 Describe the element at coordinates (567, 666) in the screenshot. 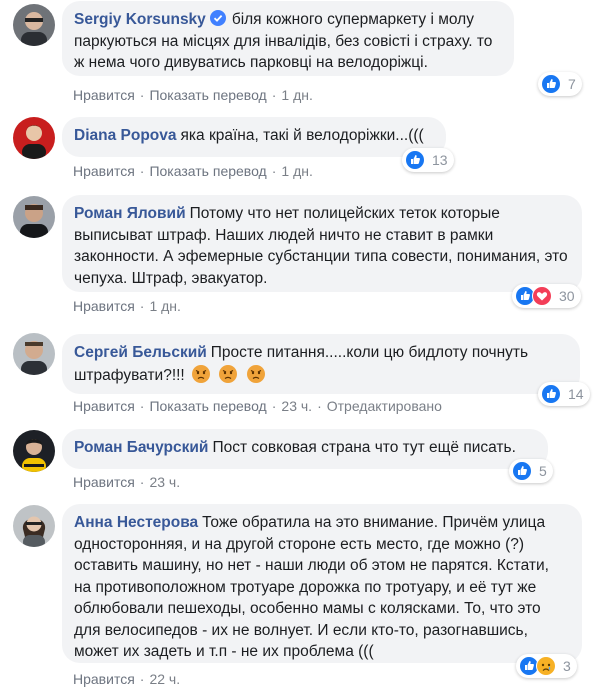

I see `reaction-count: 3` at that location.